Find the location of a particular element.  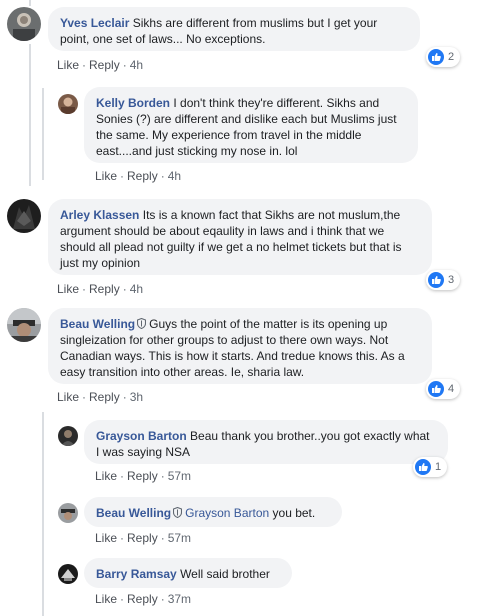

comment-author: Yves Leclair is located at coordinates (94, 23).